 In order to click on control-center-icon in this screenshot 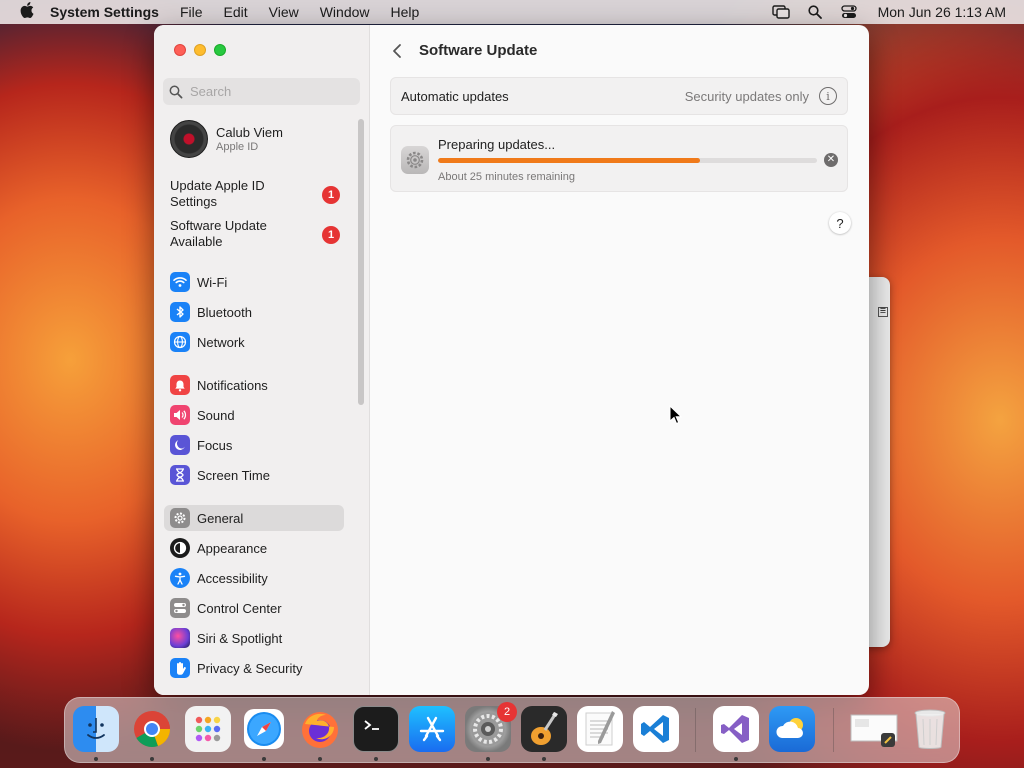, I will do `click(180, 608)`.